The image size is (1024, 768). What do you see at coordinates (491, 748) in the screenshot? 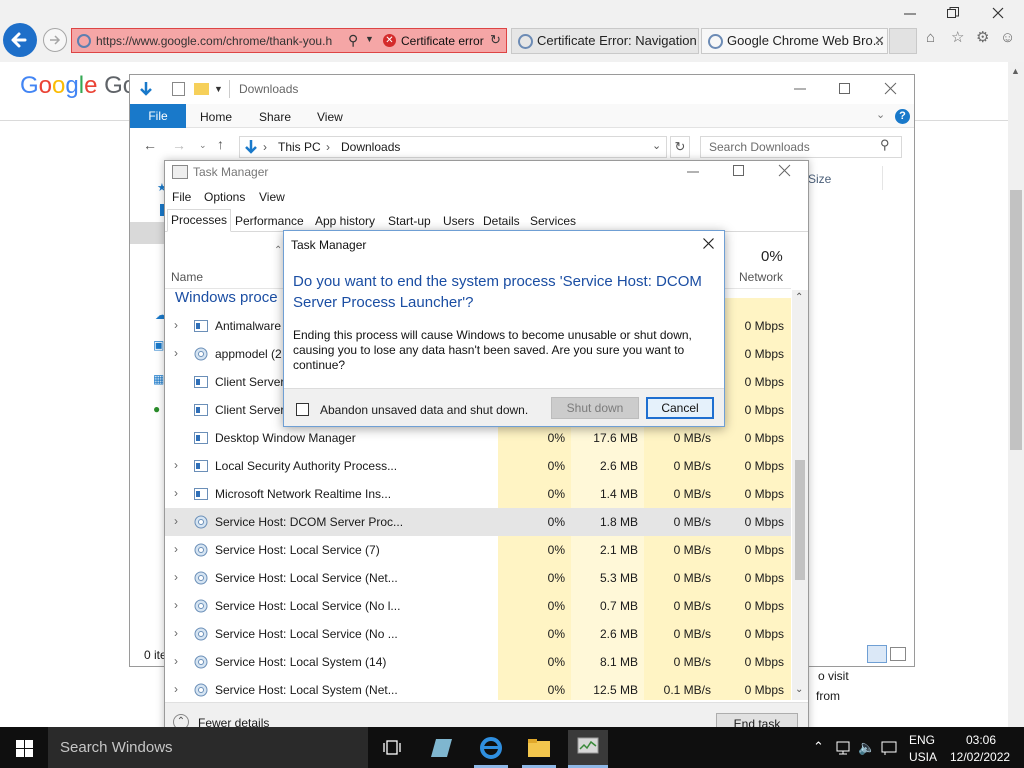
I see `taskbar-internet-explorer` at bounding box center [491, 748].